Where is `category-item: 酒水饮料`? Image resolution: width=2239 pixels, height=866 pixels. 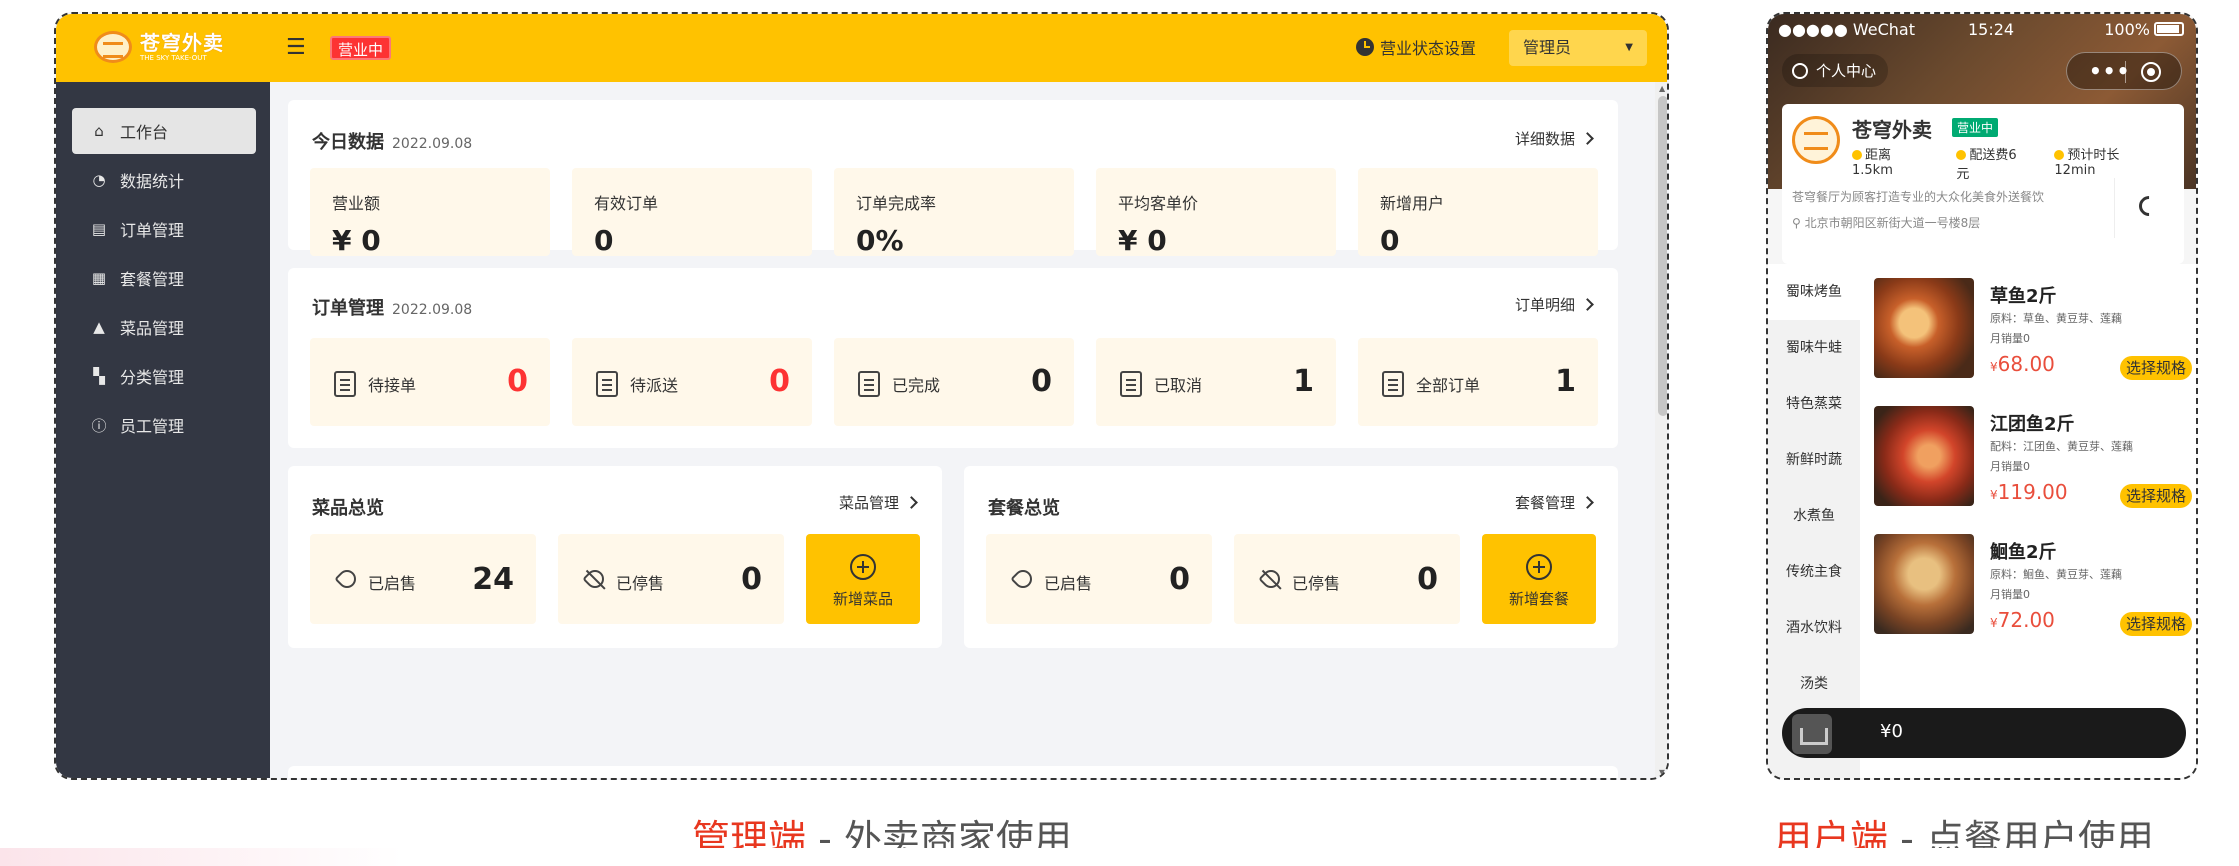 category-item: 酒水饮料 is located at coordinates (1814, 628).